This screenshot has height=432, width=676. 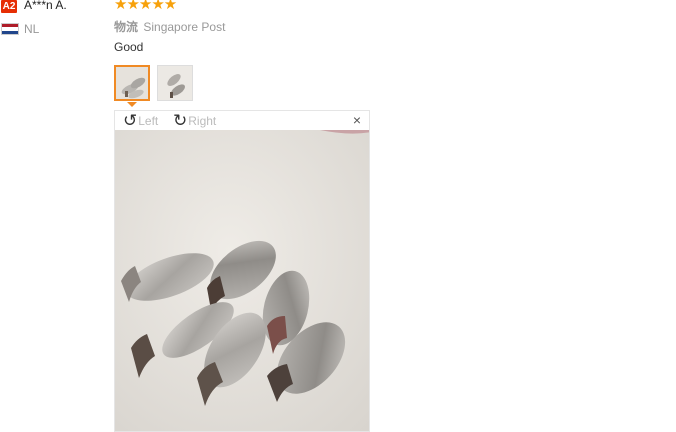 I want to click on close-icon: ×, so click(x=357, y=120).